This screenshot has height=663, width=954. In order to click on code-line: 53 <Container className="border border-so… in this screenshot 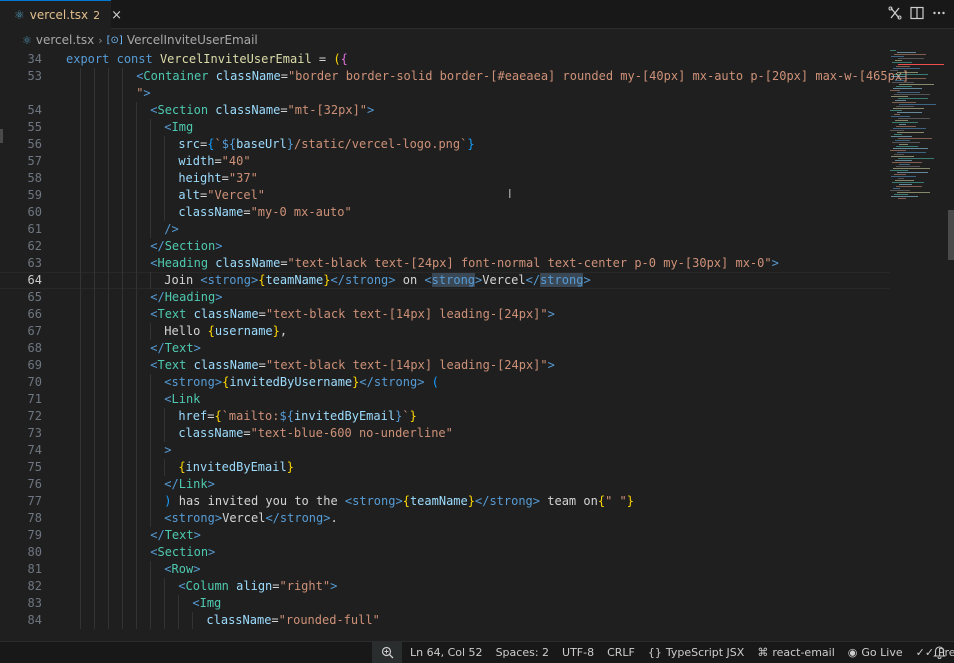, I will do `click(455, 76)`.